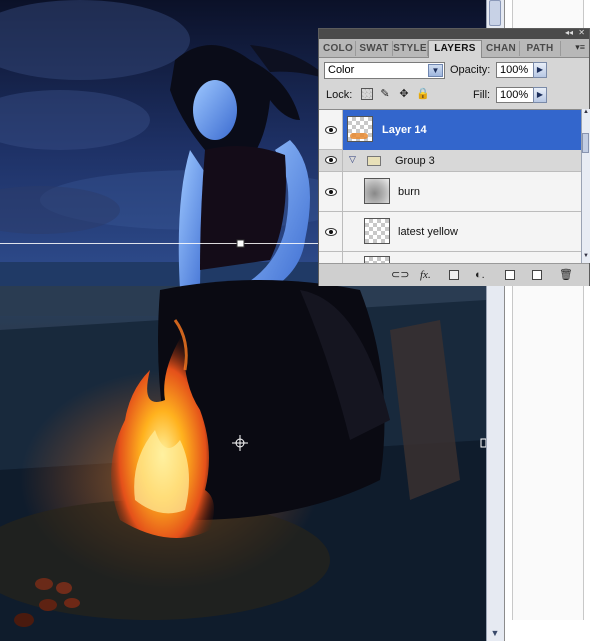 This screenshot has width=590, height=641. Describe the element at coordinates (339, 95) in the screenshot. I see `lock-label: Lock:` at that location.